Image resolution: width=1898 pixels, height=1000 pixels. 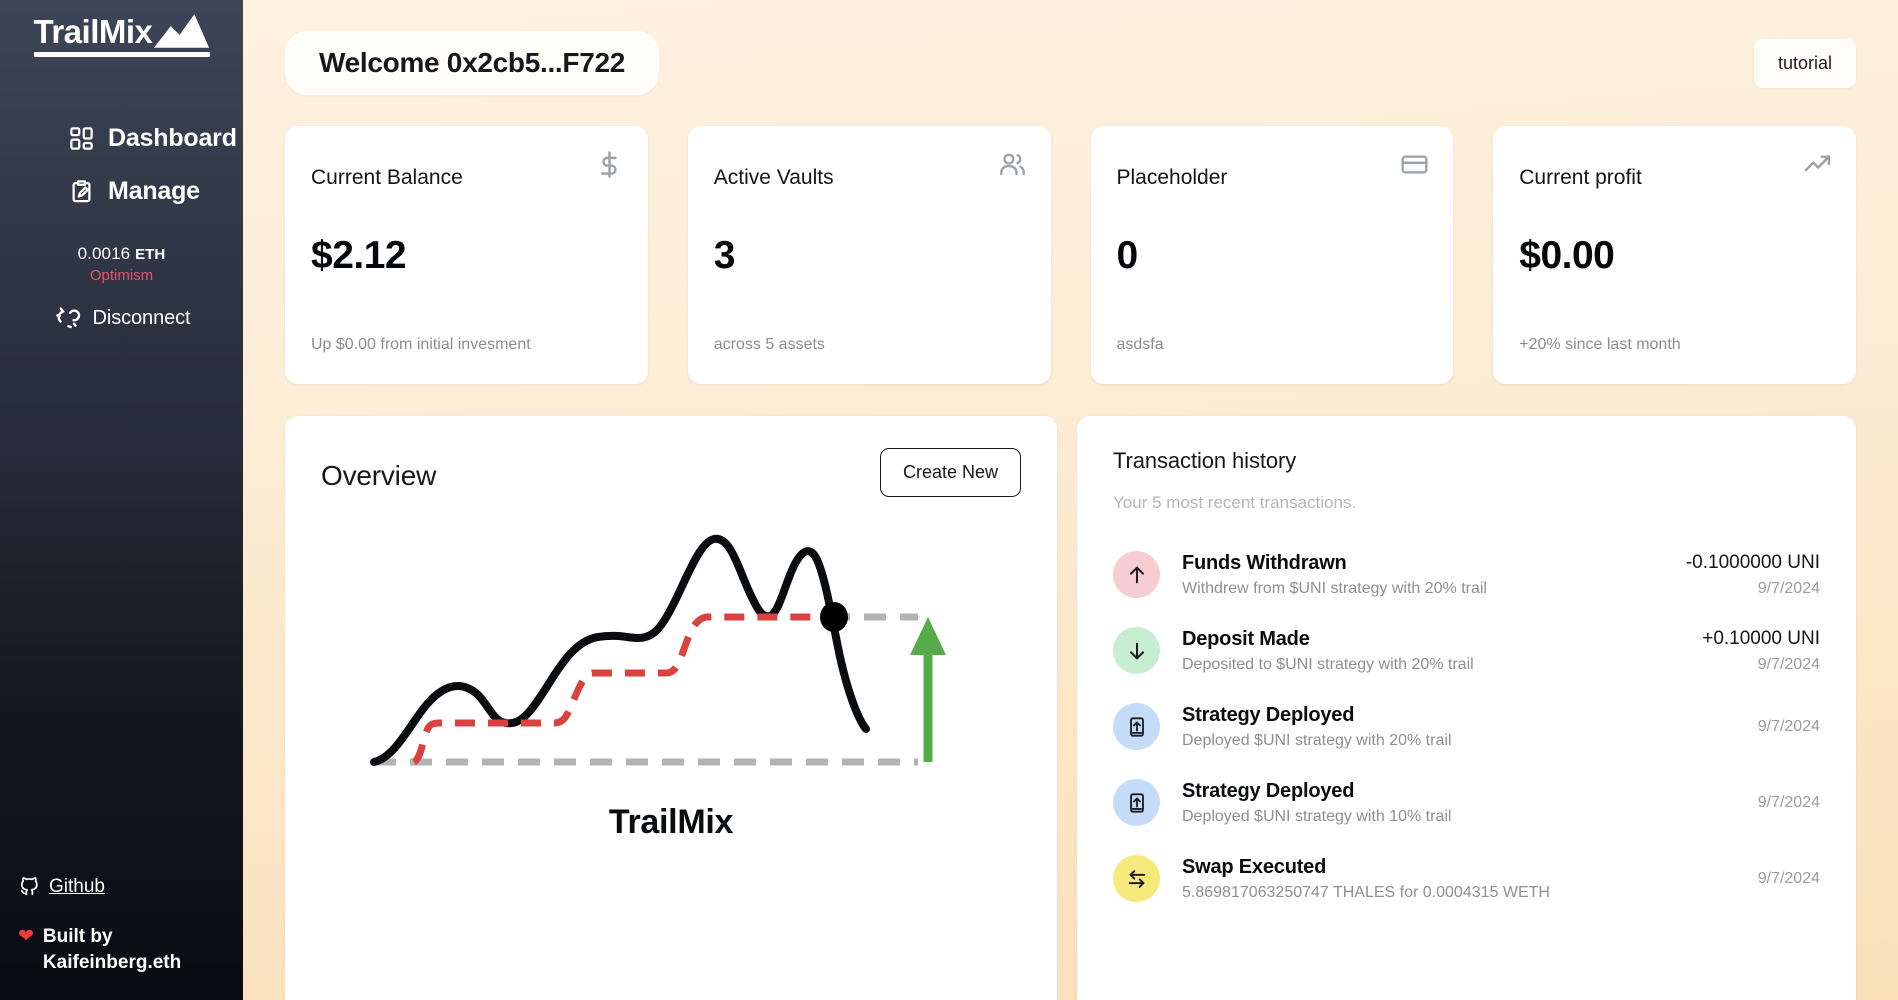 What do you see at coordinates (1235, 502) in the screenshot?
I see `transaction-history-subtitle: Your 5 most recent transactions.` at bounding box center [1235, 502].